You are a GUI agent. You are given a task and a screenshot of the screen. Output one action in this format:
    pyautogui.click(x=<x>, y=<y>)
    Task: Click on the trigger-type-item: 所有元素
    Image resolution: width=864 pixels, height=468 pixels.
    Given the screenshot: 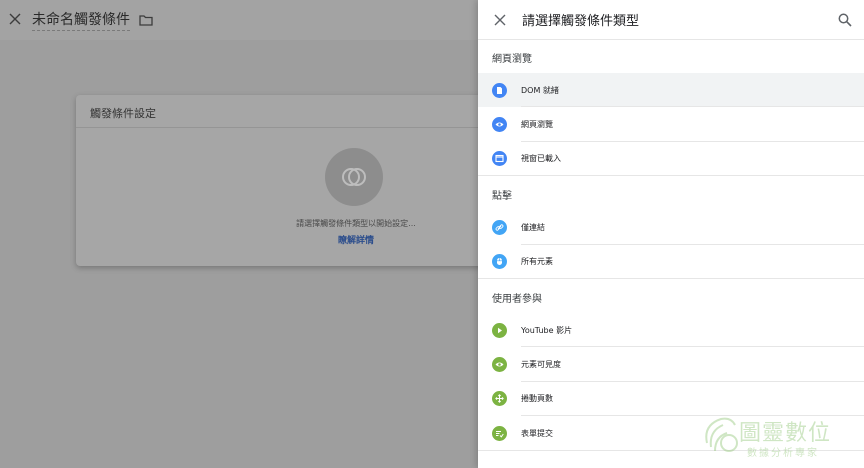 What is the action you would take?
    pyautogui.click(x=671, y=262)
    